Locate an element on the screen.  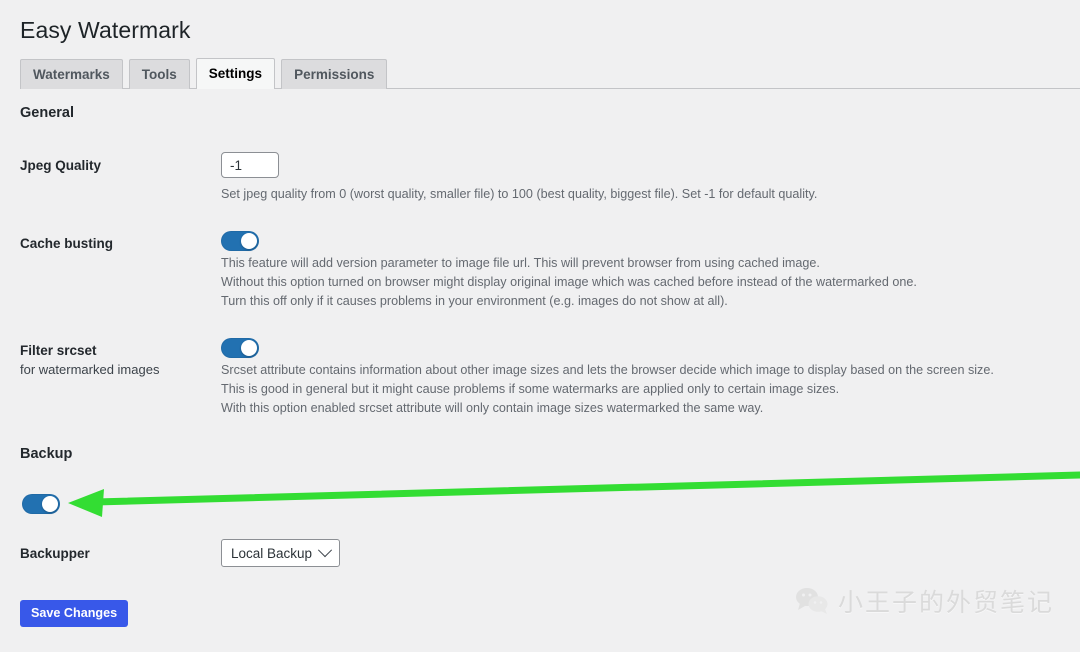
page-title: Easy Watermark is located at coordinates (105, 30).